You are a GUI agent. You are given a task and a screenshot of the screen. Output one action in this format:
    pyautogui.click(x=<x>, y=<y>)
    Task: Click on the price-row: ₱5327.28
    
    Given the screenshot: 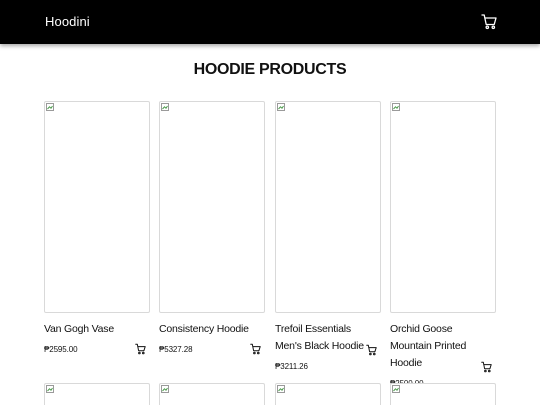 What is the action you would take?
    pyautogui.click(x=212, y=348)
    